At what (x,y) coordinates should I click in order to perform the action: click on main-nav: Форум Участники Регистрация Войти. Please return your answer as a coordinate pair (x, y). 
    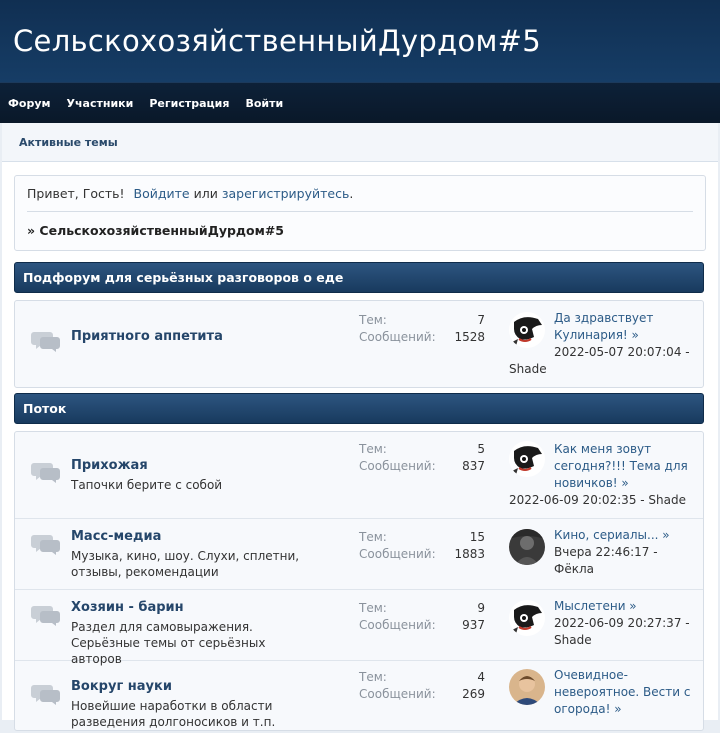
    Looking at the image, I should click on (360, 102).